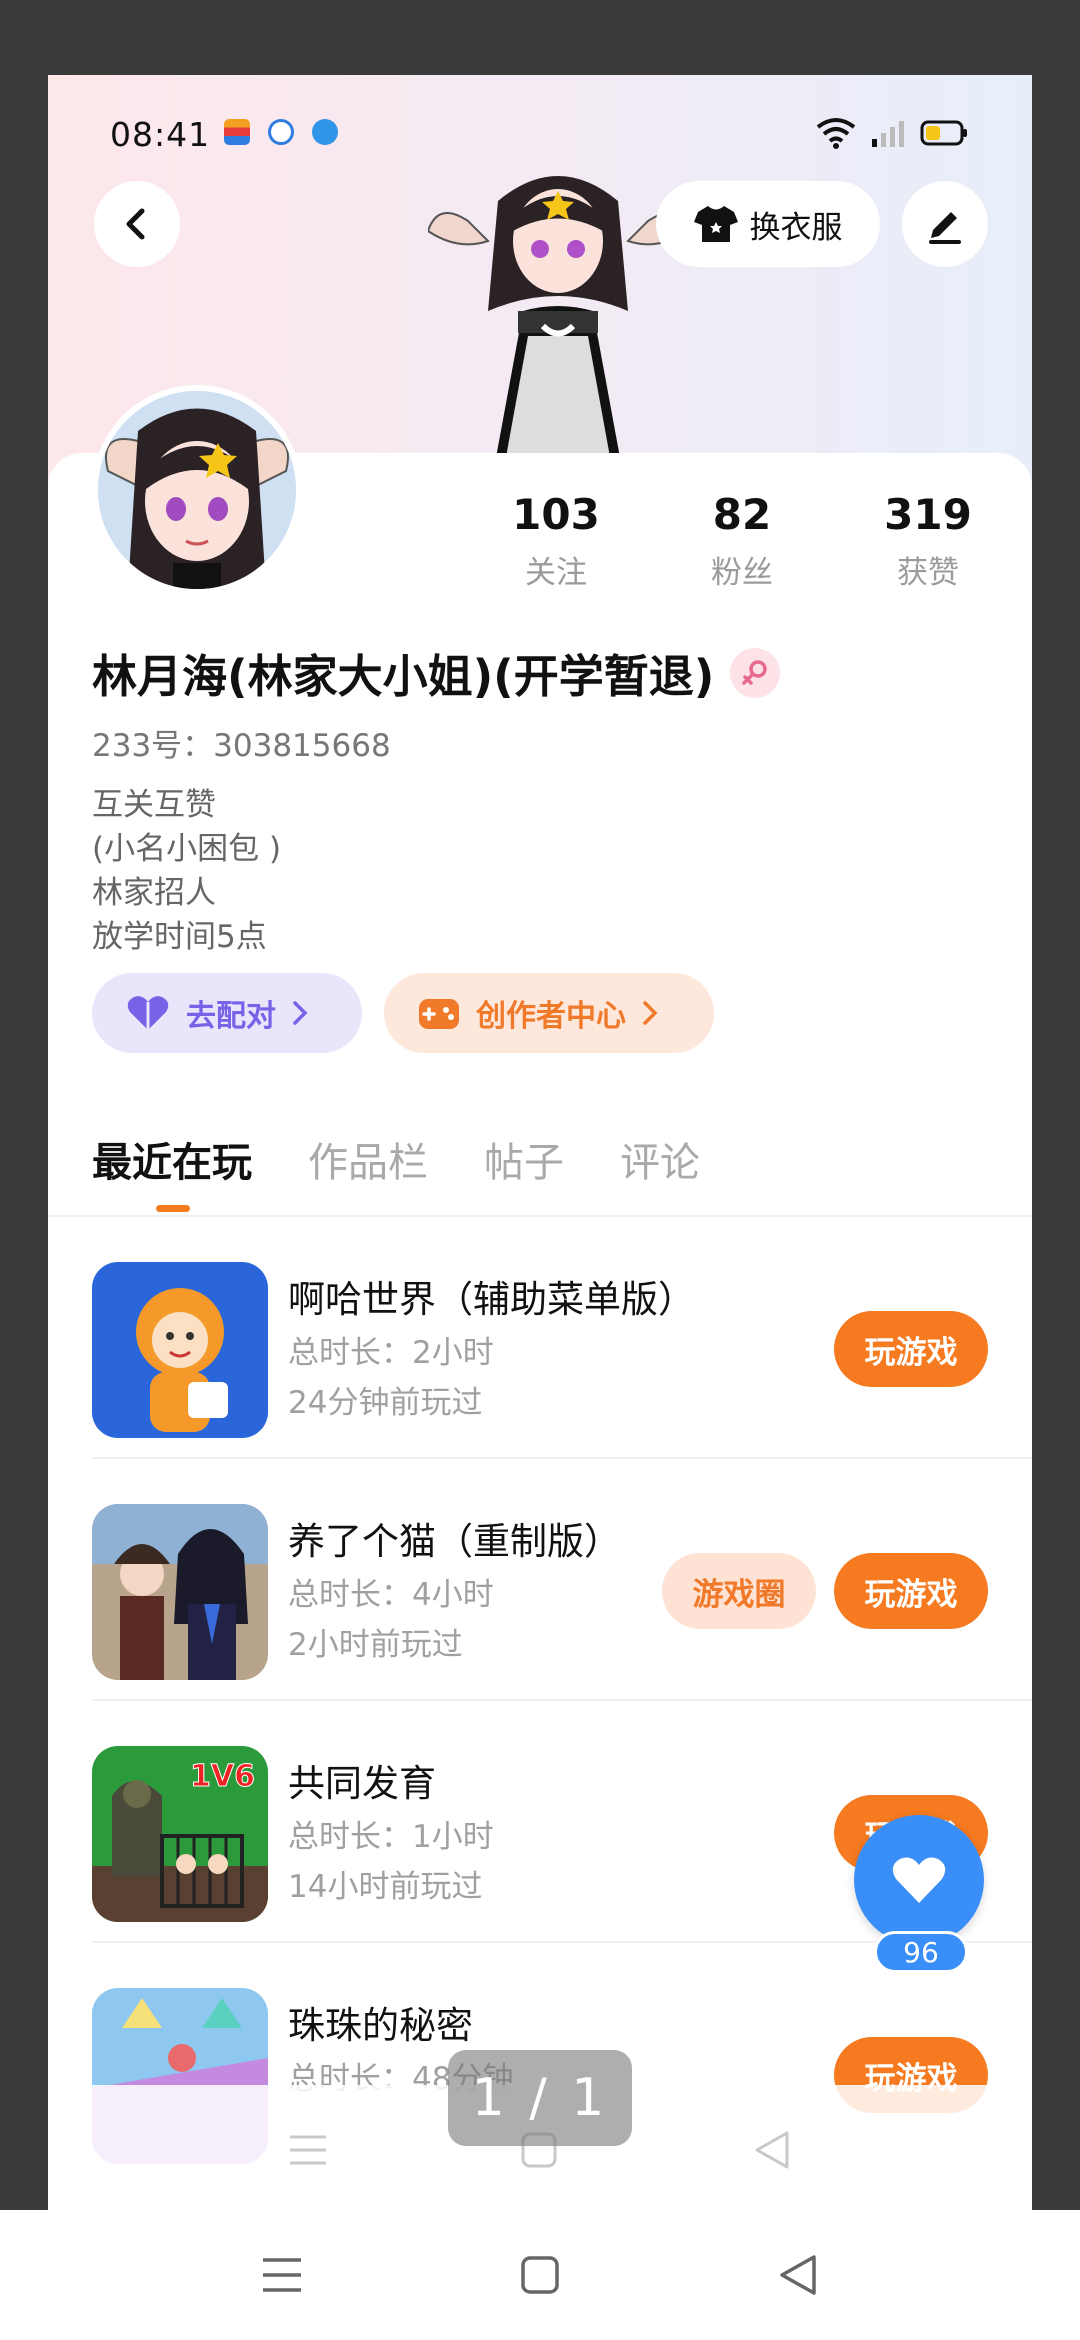 The image size is (1080, 2340). Describe the element at coordinates (187, 849) in the screenshot. I see `bio-line: (小名小困包 )` at that location.